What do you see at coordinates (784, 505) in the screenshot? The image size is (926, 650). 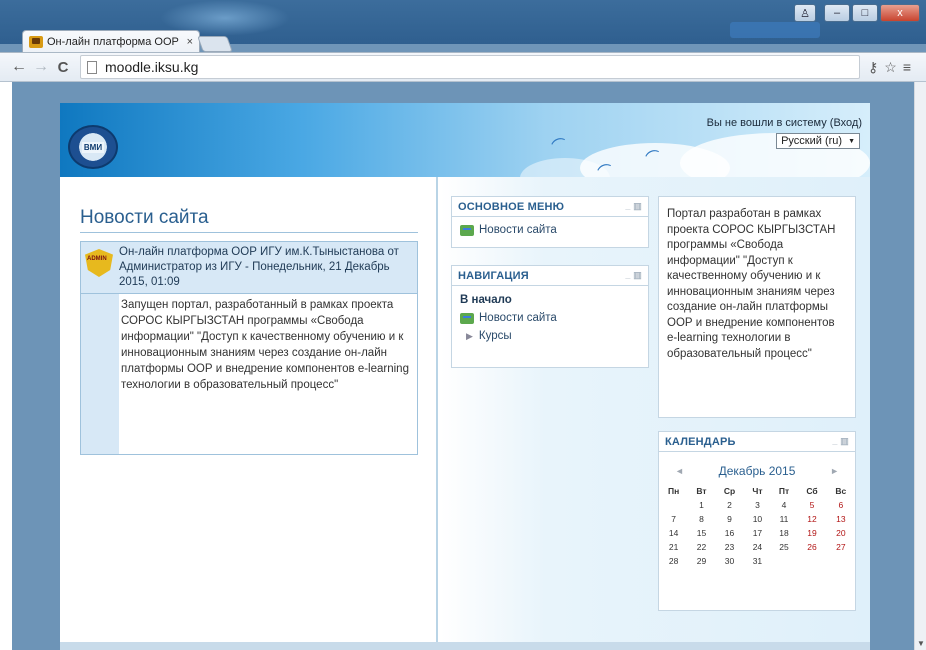 I see `calendar-day: 4` at bounding box center [784, 505].